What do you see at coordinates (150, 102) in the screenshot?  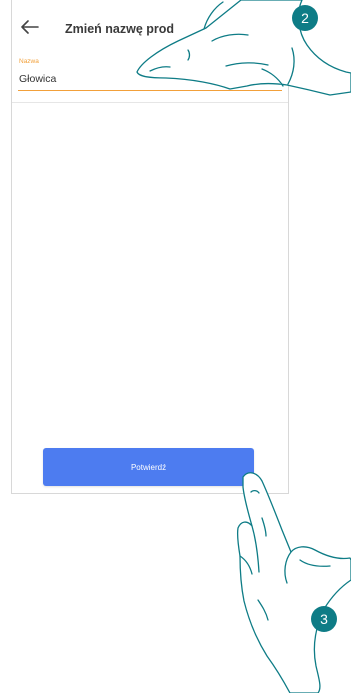 I see `divider` at bounding box center [150, 102].